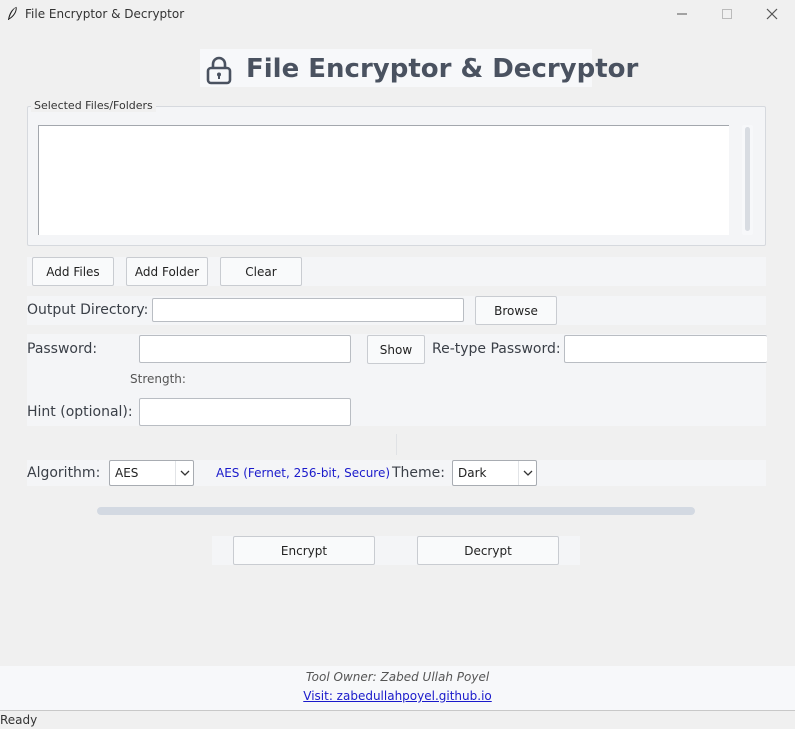  I want to click on algorithm-info: AES (Fernet, 256-bit, Secure), so click(303, 473).